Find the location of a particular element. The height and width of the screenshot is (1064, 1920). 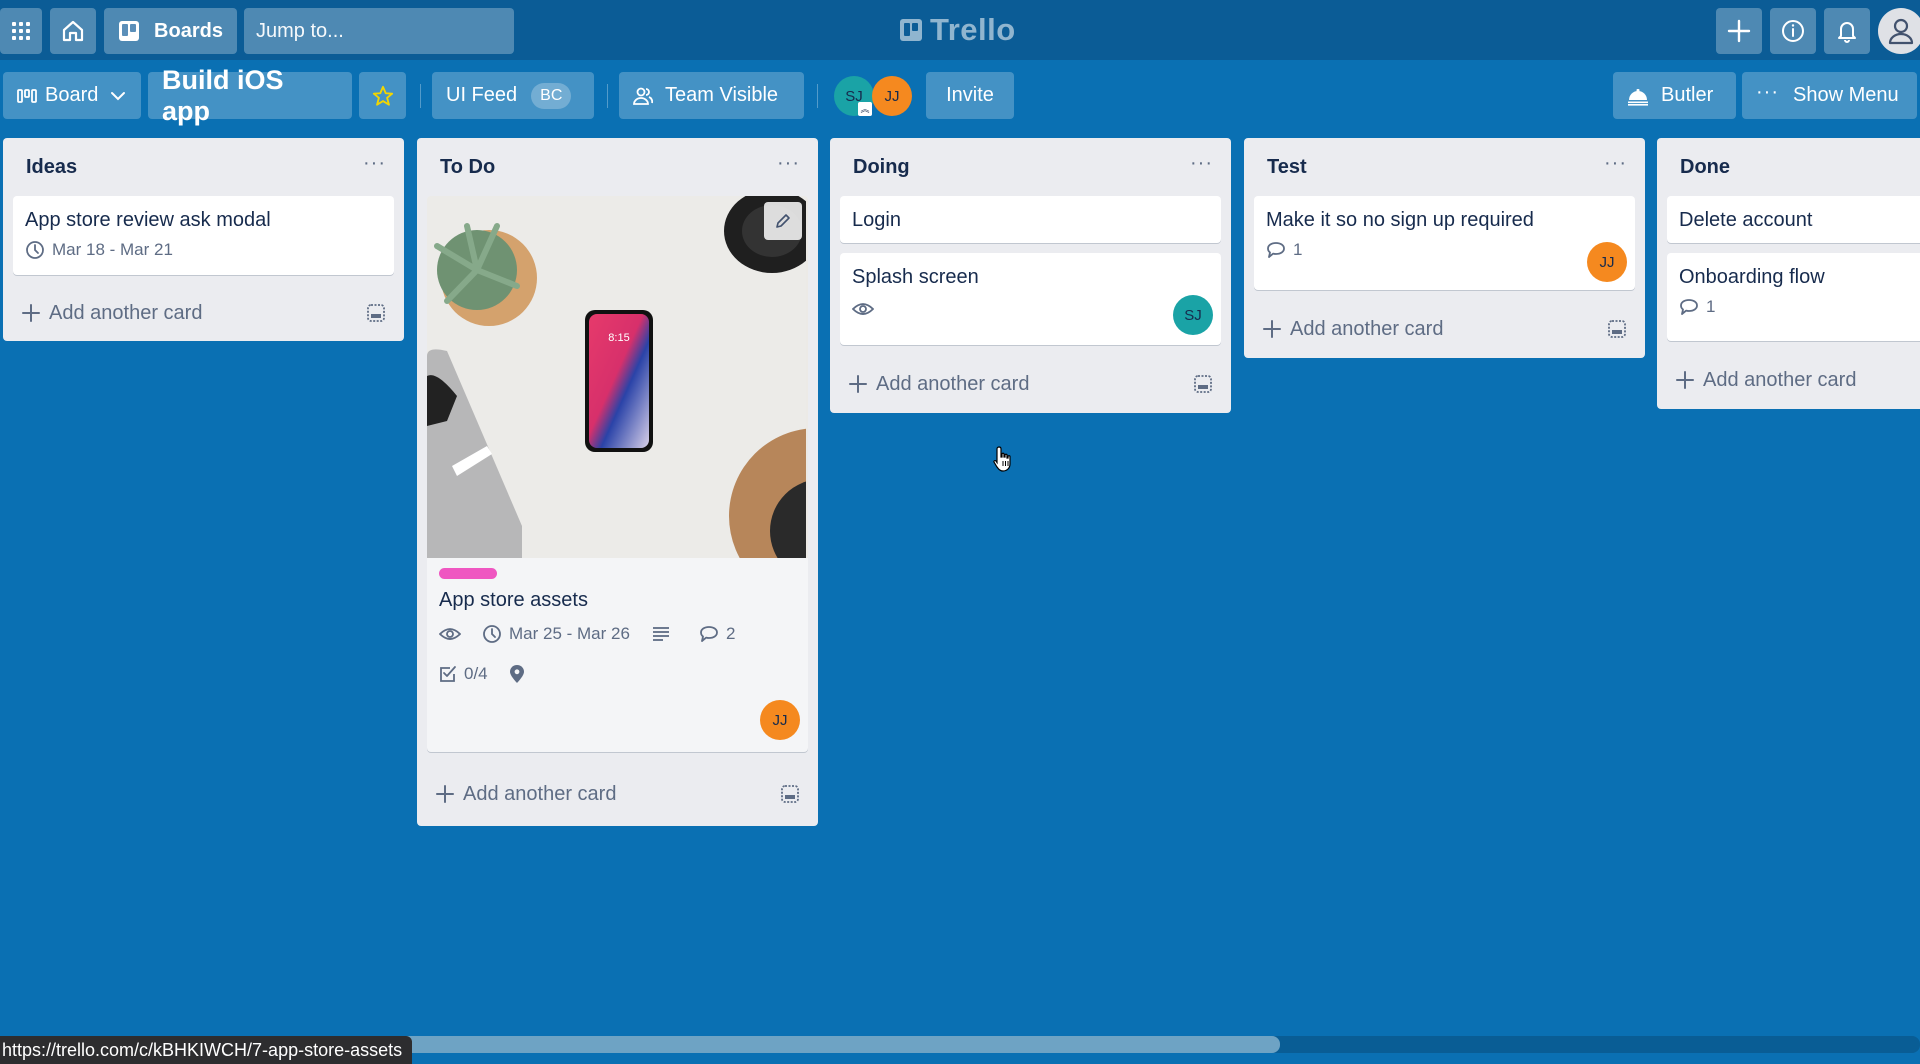

due-date-badge: Mar 18 - Mar 21 is located at coordinates (99, 250).